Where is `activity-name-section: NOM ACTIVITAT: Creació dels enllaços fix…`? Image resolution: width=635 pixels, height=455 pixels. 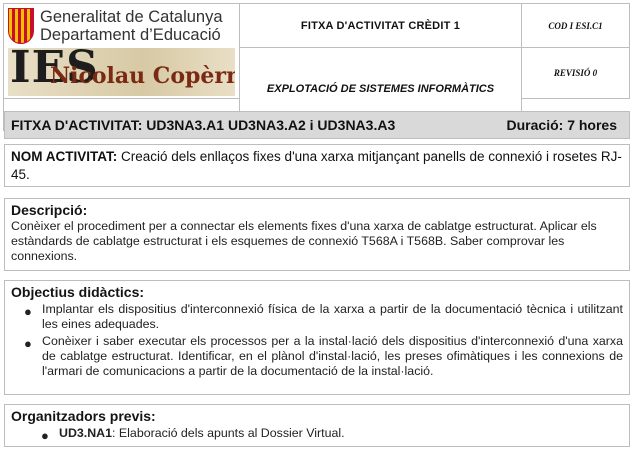 activity-name-section: NOM ACTIVITAT: Creació dels enllaços fix… is located at coordinates (317, 165).